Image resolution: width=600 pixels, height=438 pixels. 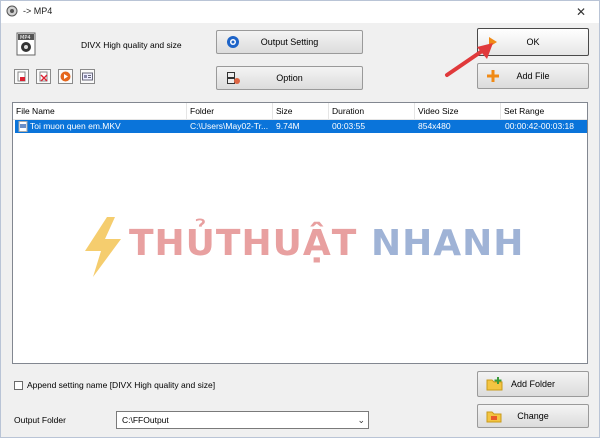 I want to click on change-label: Change, so click(x=533, y=416).